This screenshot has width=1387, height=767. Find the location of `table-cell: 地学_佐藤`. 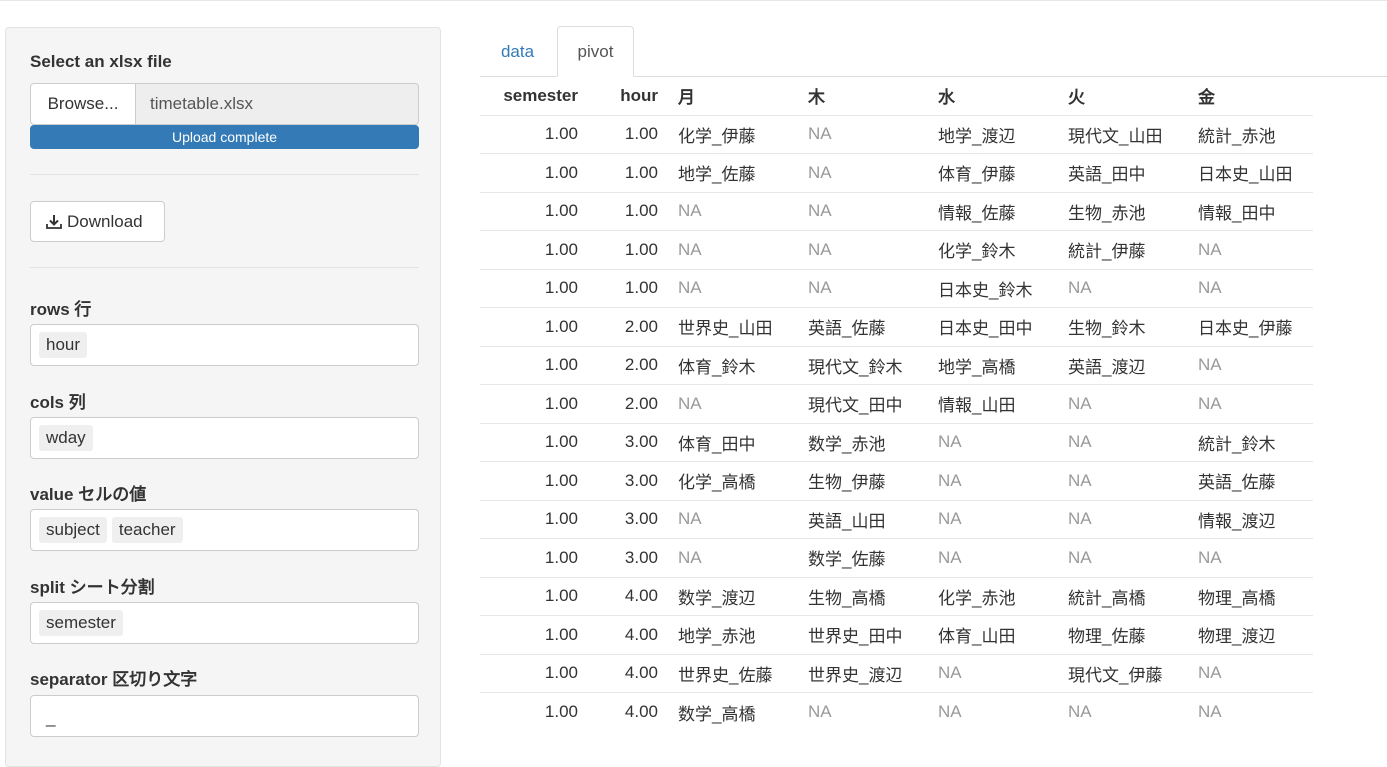

table-cell: 地学_佐藤 is located at coordinates (734, 172).